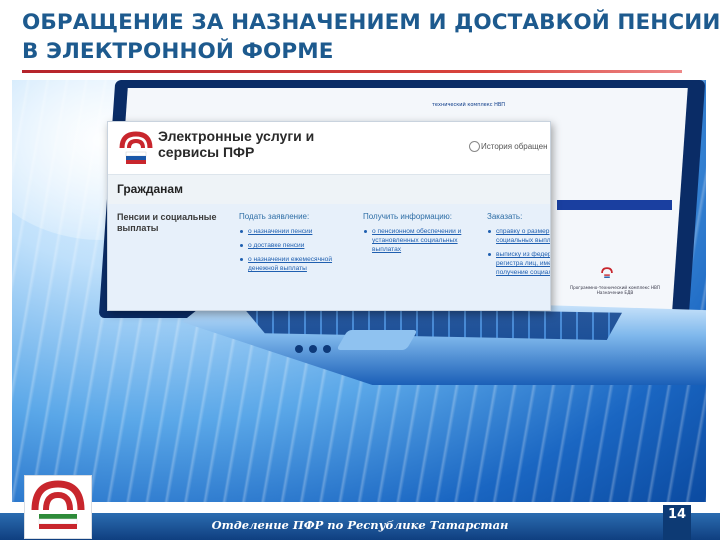 This screenshot has width=720, height=540. What do you see at coordinates (360, 525) in the screenshot?
I see `footer-text: Отделение ПФР по Республике Татарстан` at bounding box center [360, 525].